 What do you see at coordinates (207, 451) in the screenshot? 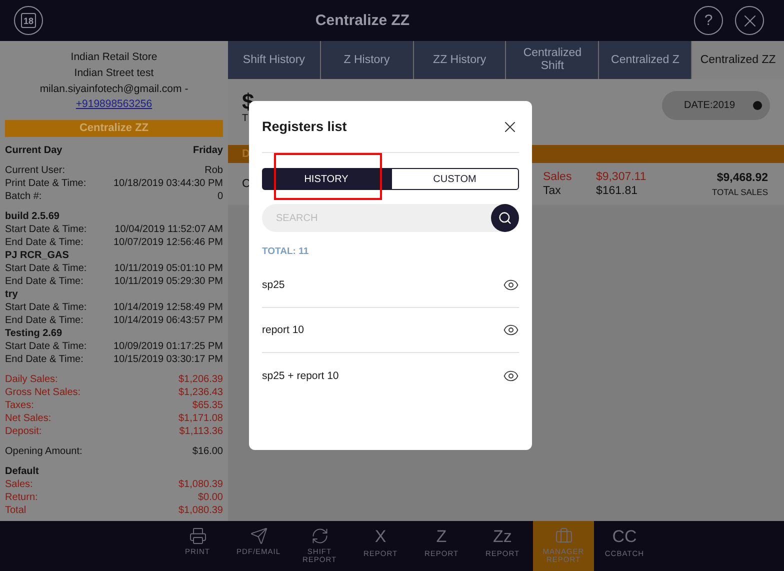
I see `row-value: $16.00` at bounding box center [207, 451].